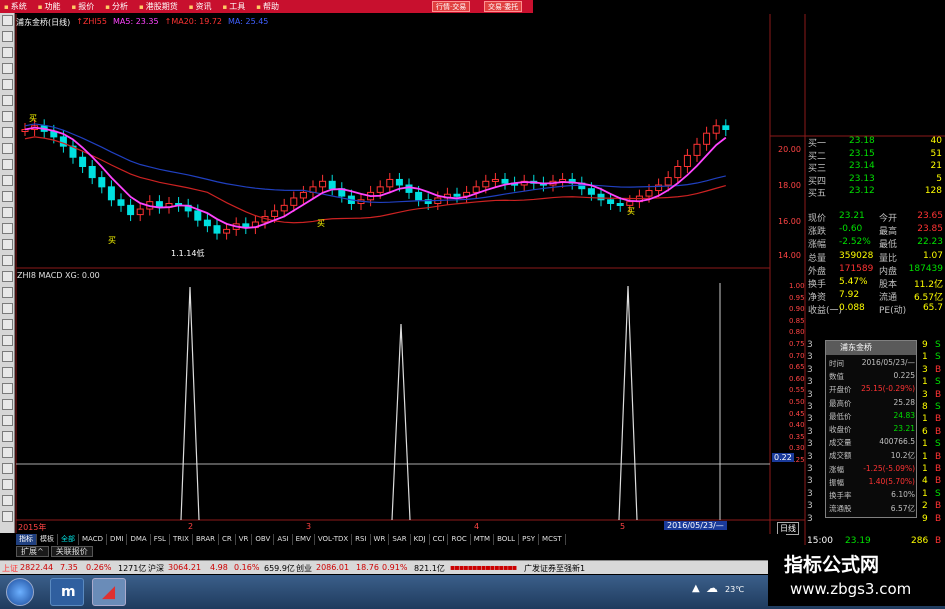 Image resolution: width=945 pixels, height=609 pixels. Describe the element at coordinates (483, 539) in the screenshot. I see `indicator-tab-mtm: MTM` at that location.